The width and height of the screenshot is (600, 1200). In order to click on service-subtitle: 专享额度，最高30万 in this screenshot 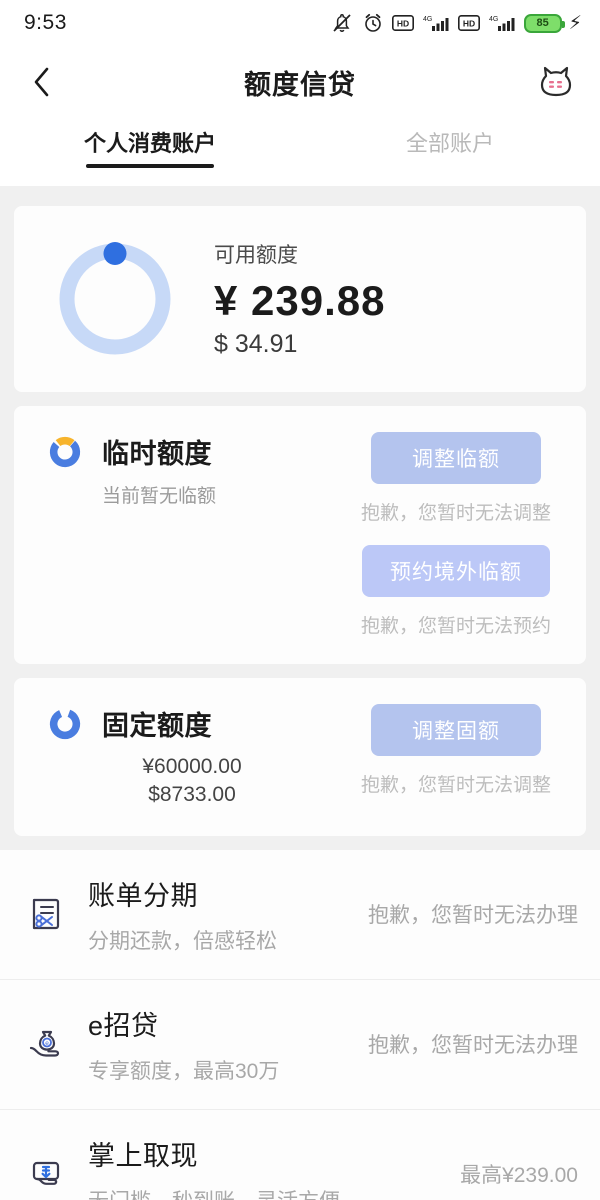, I will do `click(184, 1071)`.